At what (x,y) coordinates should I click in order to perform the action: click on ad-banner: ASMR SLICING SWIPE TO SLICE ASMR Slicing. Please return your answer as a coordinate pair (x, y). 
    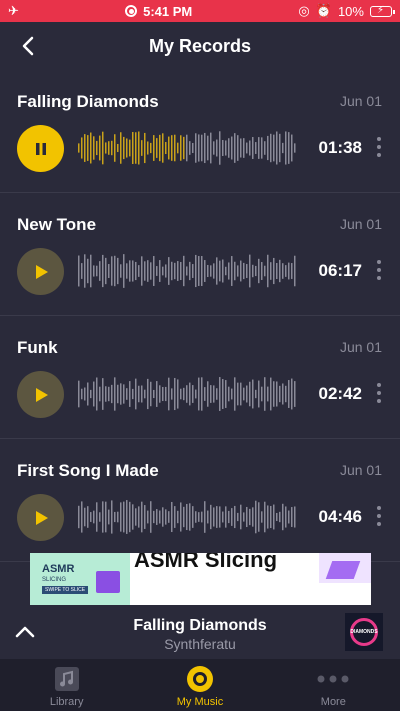
    Looking at the image, I should click on (200, 579).